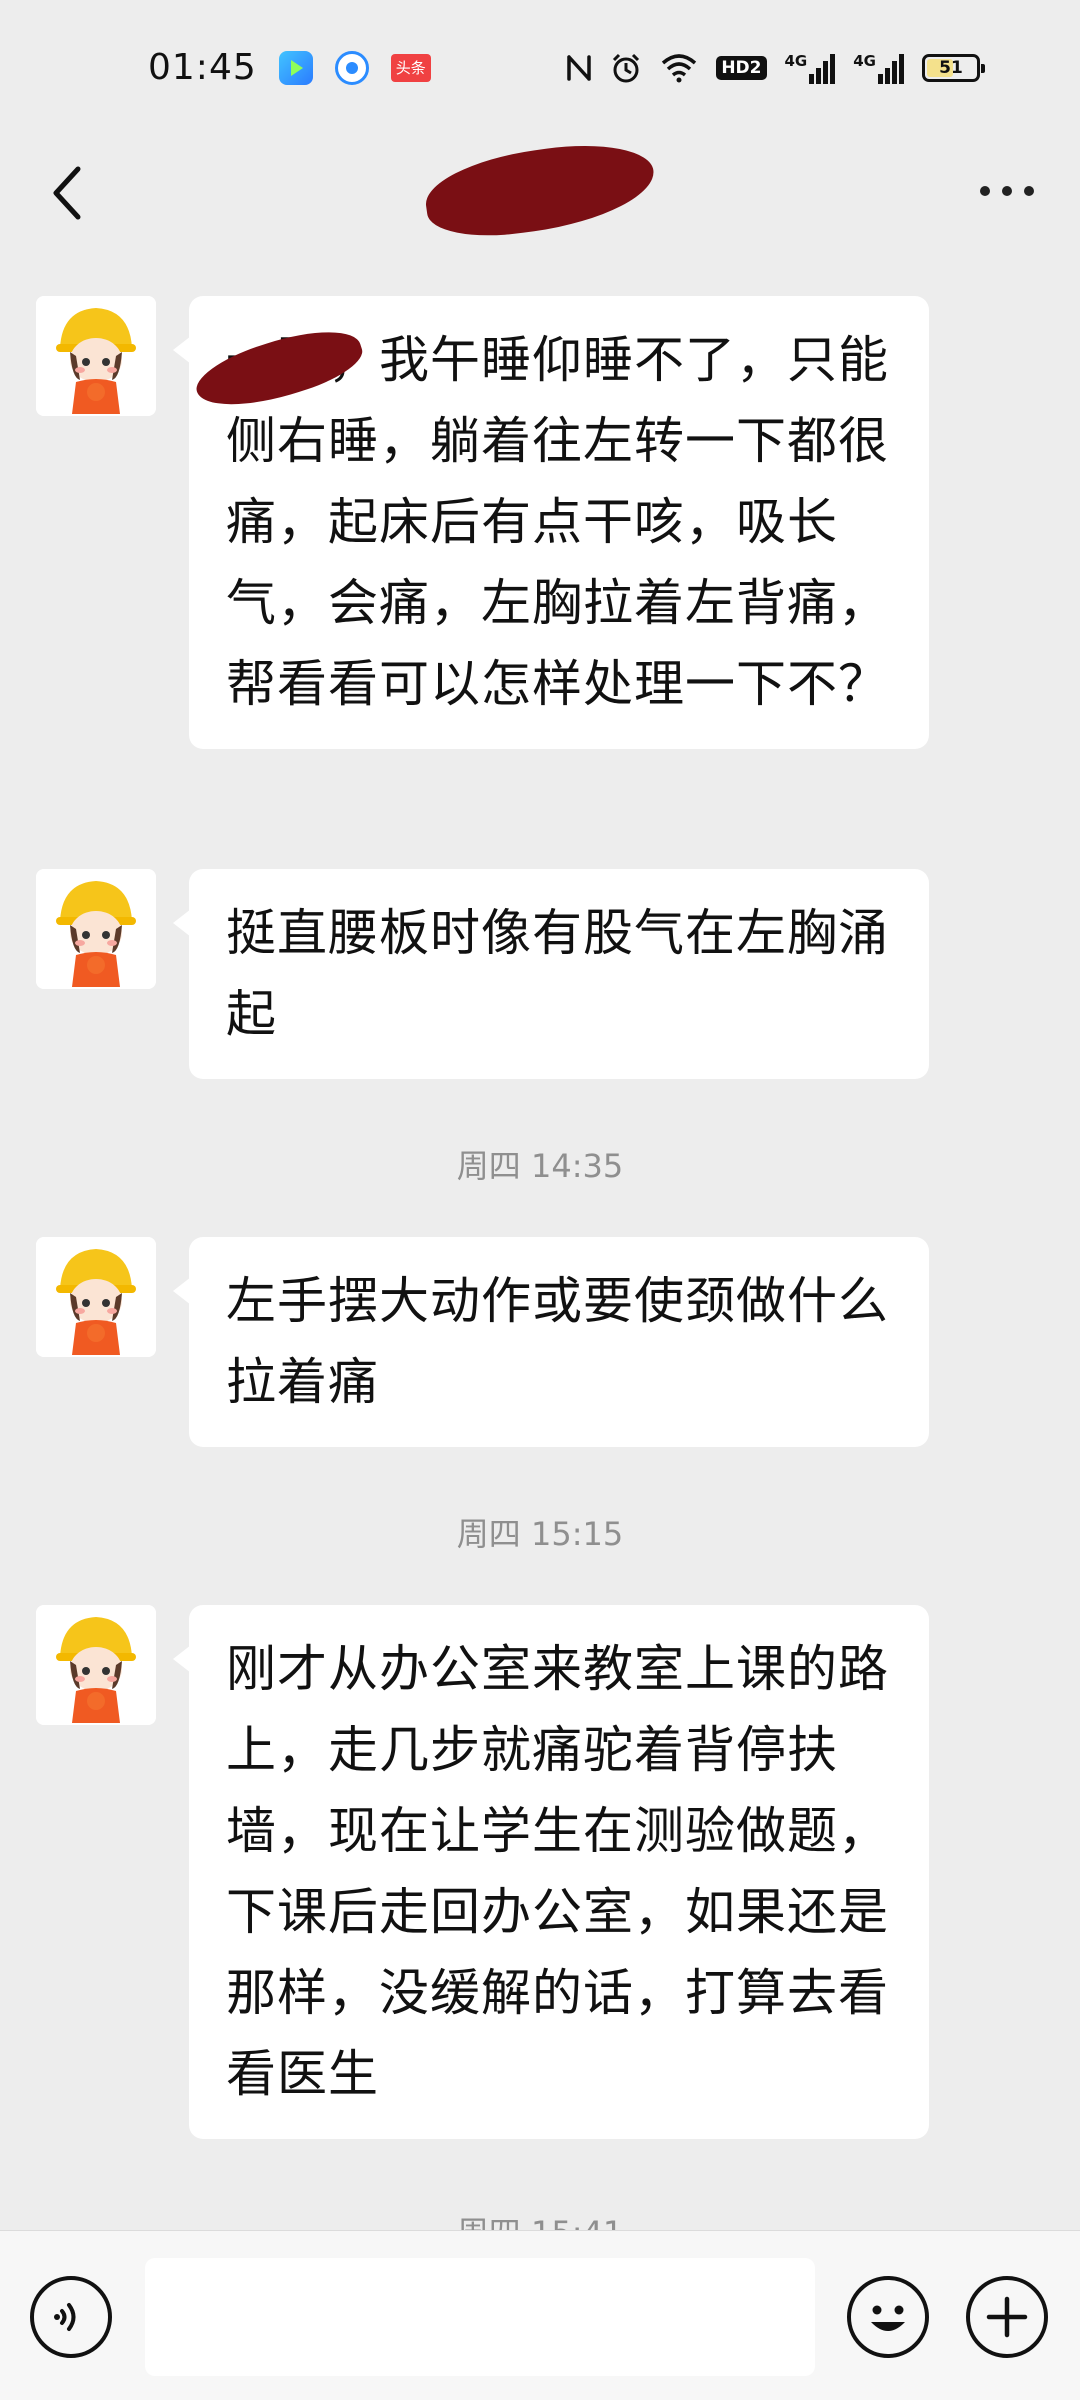 This screenshot has width=1080, height=2400. I want to click on emoji-icon, so click(888, 2318).